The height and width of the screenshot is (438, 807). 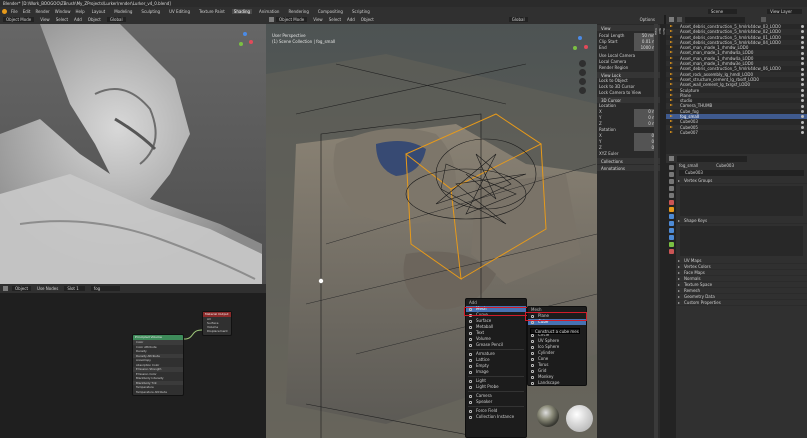 I want to click on outliner-row: Cube007, so click(x=736, y=132).